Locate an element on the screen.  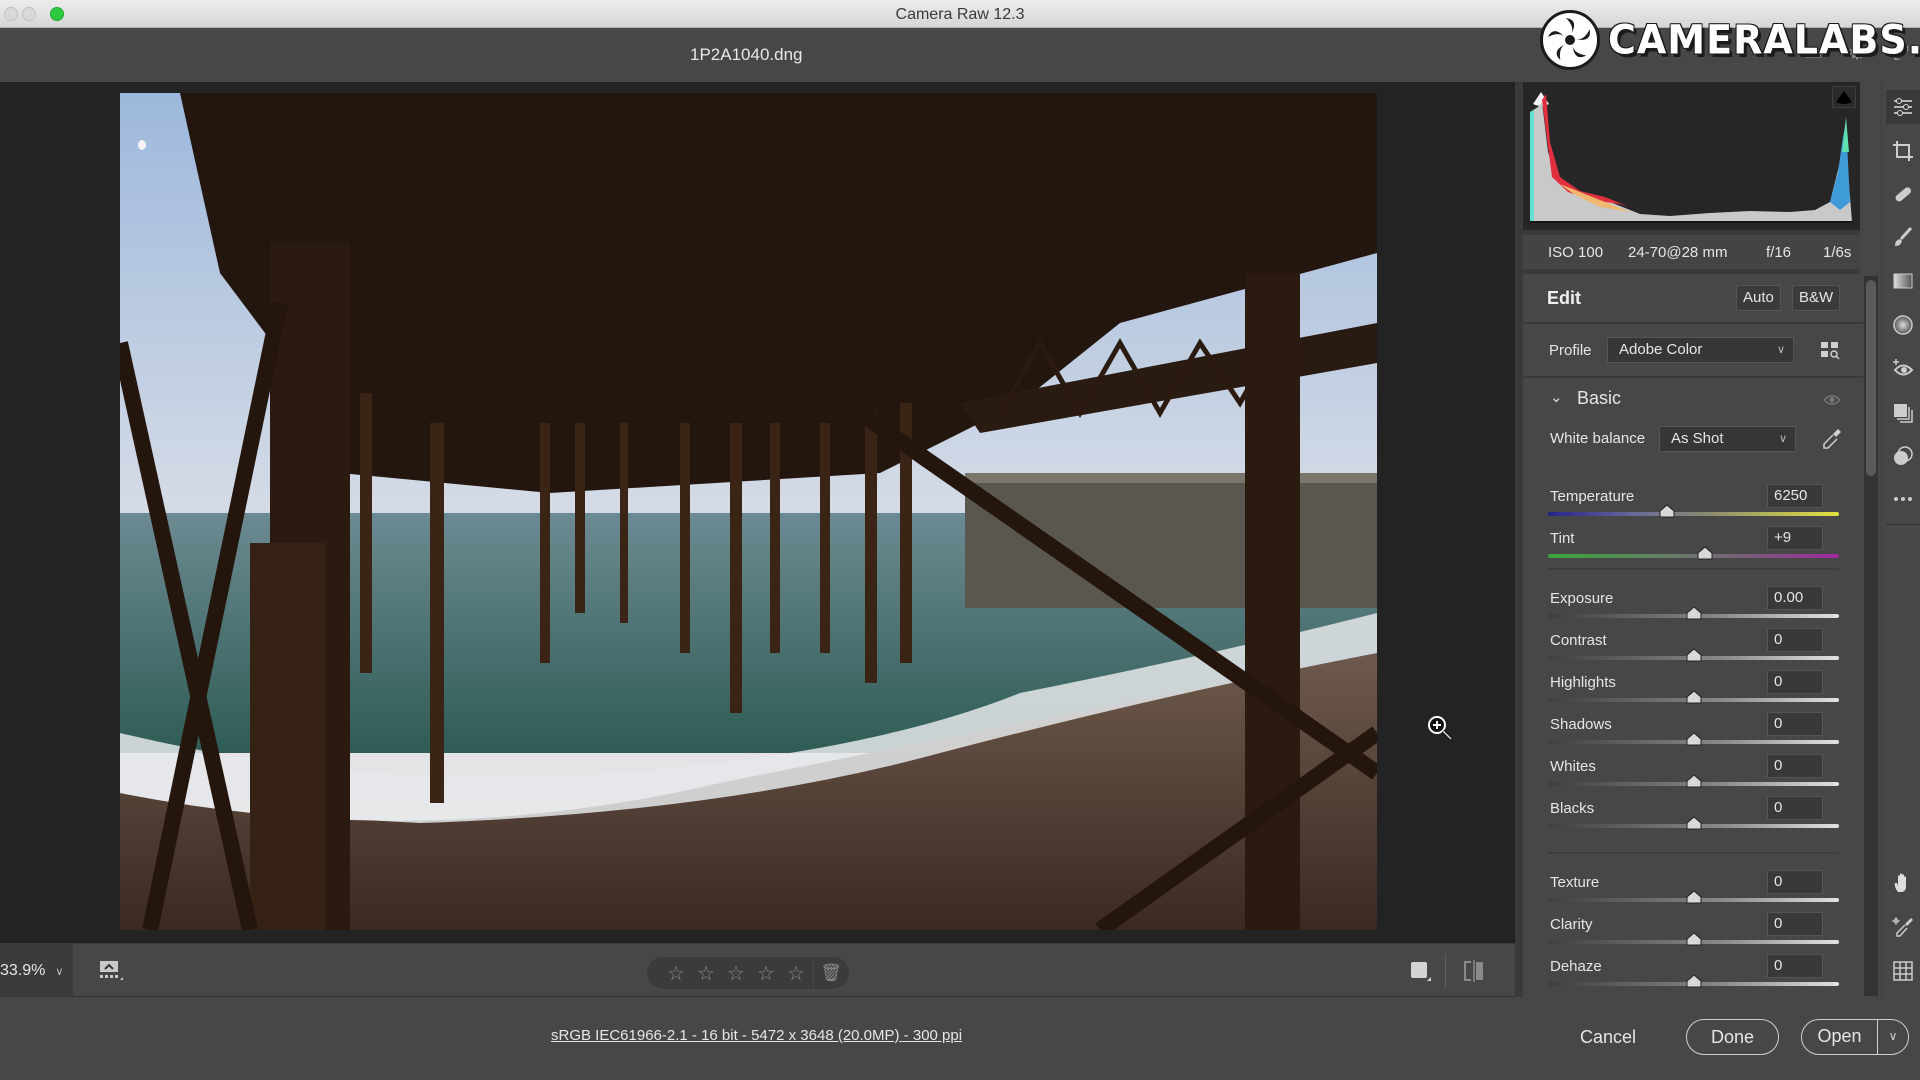
profile-dropdown: Adobe Color ∨ is located at coordinates (1700, 350).